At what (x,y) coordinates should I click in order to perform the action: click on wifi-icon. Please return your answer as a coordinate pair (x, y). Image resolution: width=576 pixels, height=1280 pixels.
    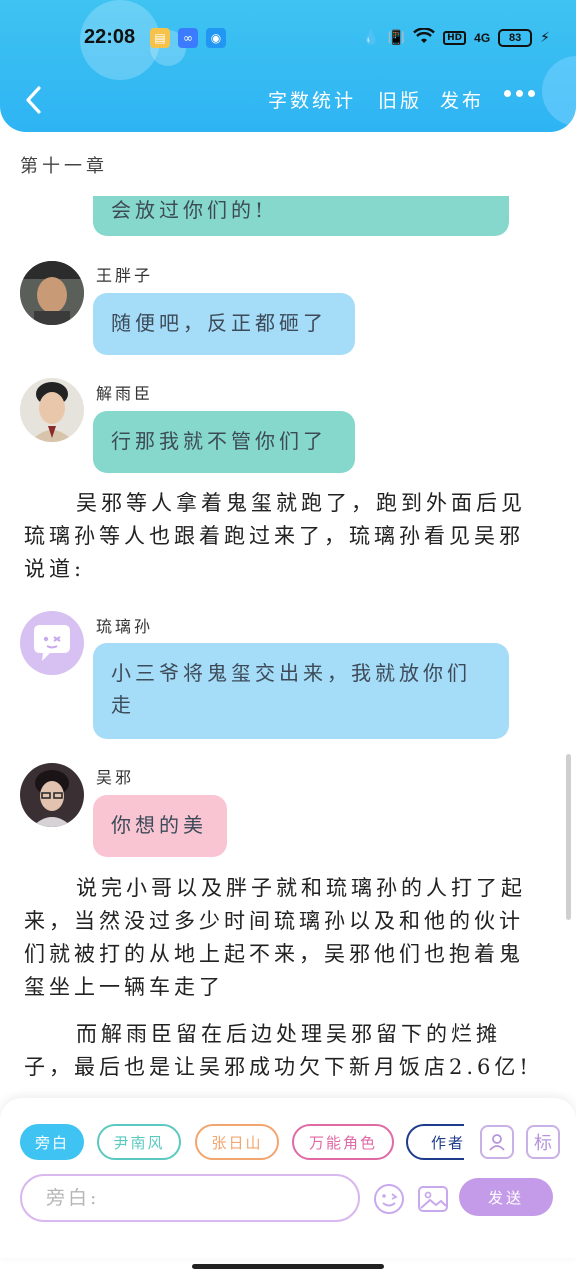
    Looking at the image, I should click on (424, 37).